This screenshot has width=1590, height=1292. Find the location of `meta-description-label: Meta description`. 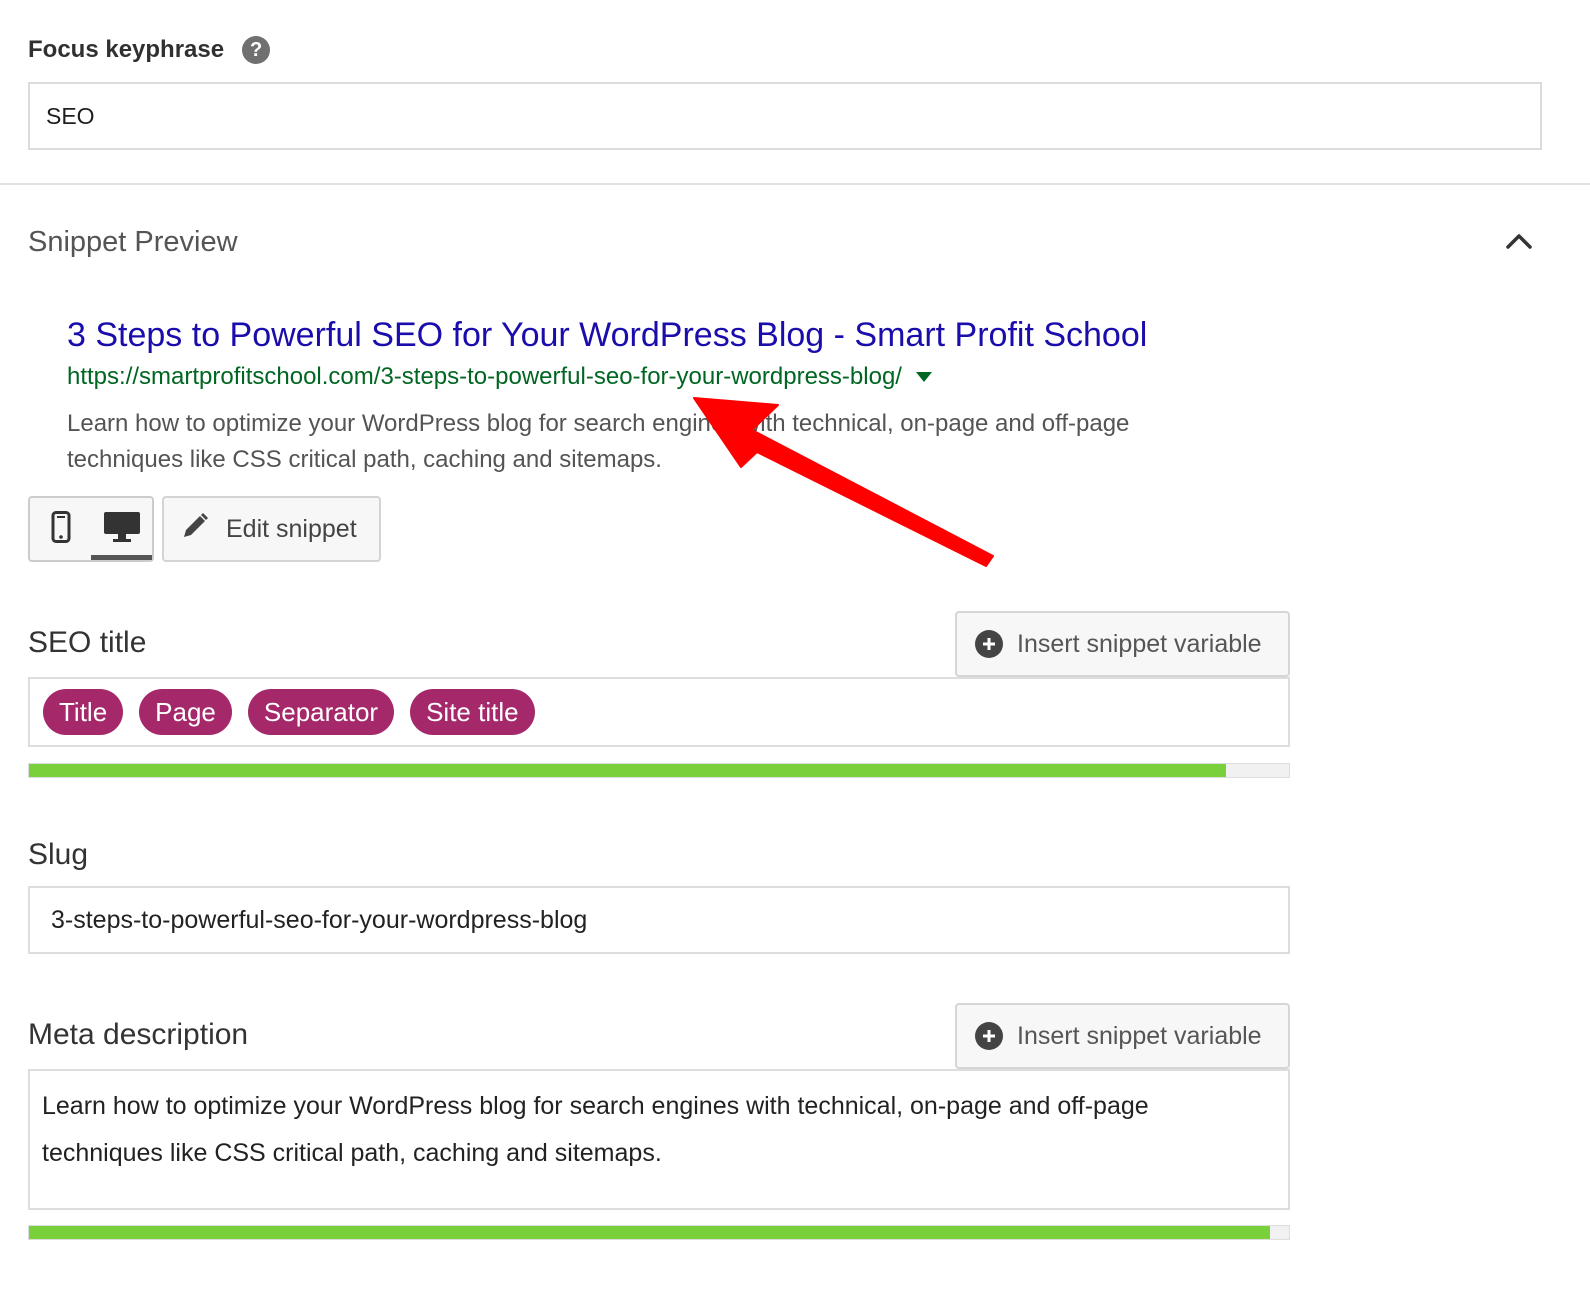

meta-description-label: Meta description is located at coordinates (138, 1034).